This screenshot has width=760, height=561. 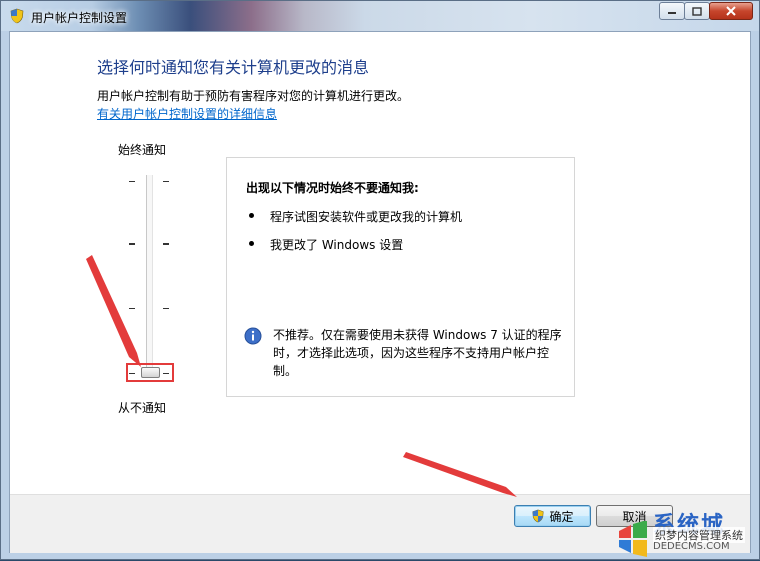 What do you see at coordinates (150, 372) in the screenshot?
I see `uac-level-slider-thumb` at bounding box center [150, 372].